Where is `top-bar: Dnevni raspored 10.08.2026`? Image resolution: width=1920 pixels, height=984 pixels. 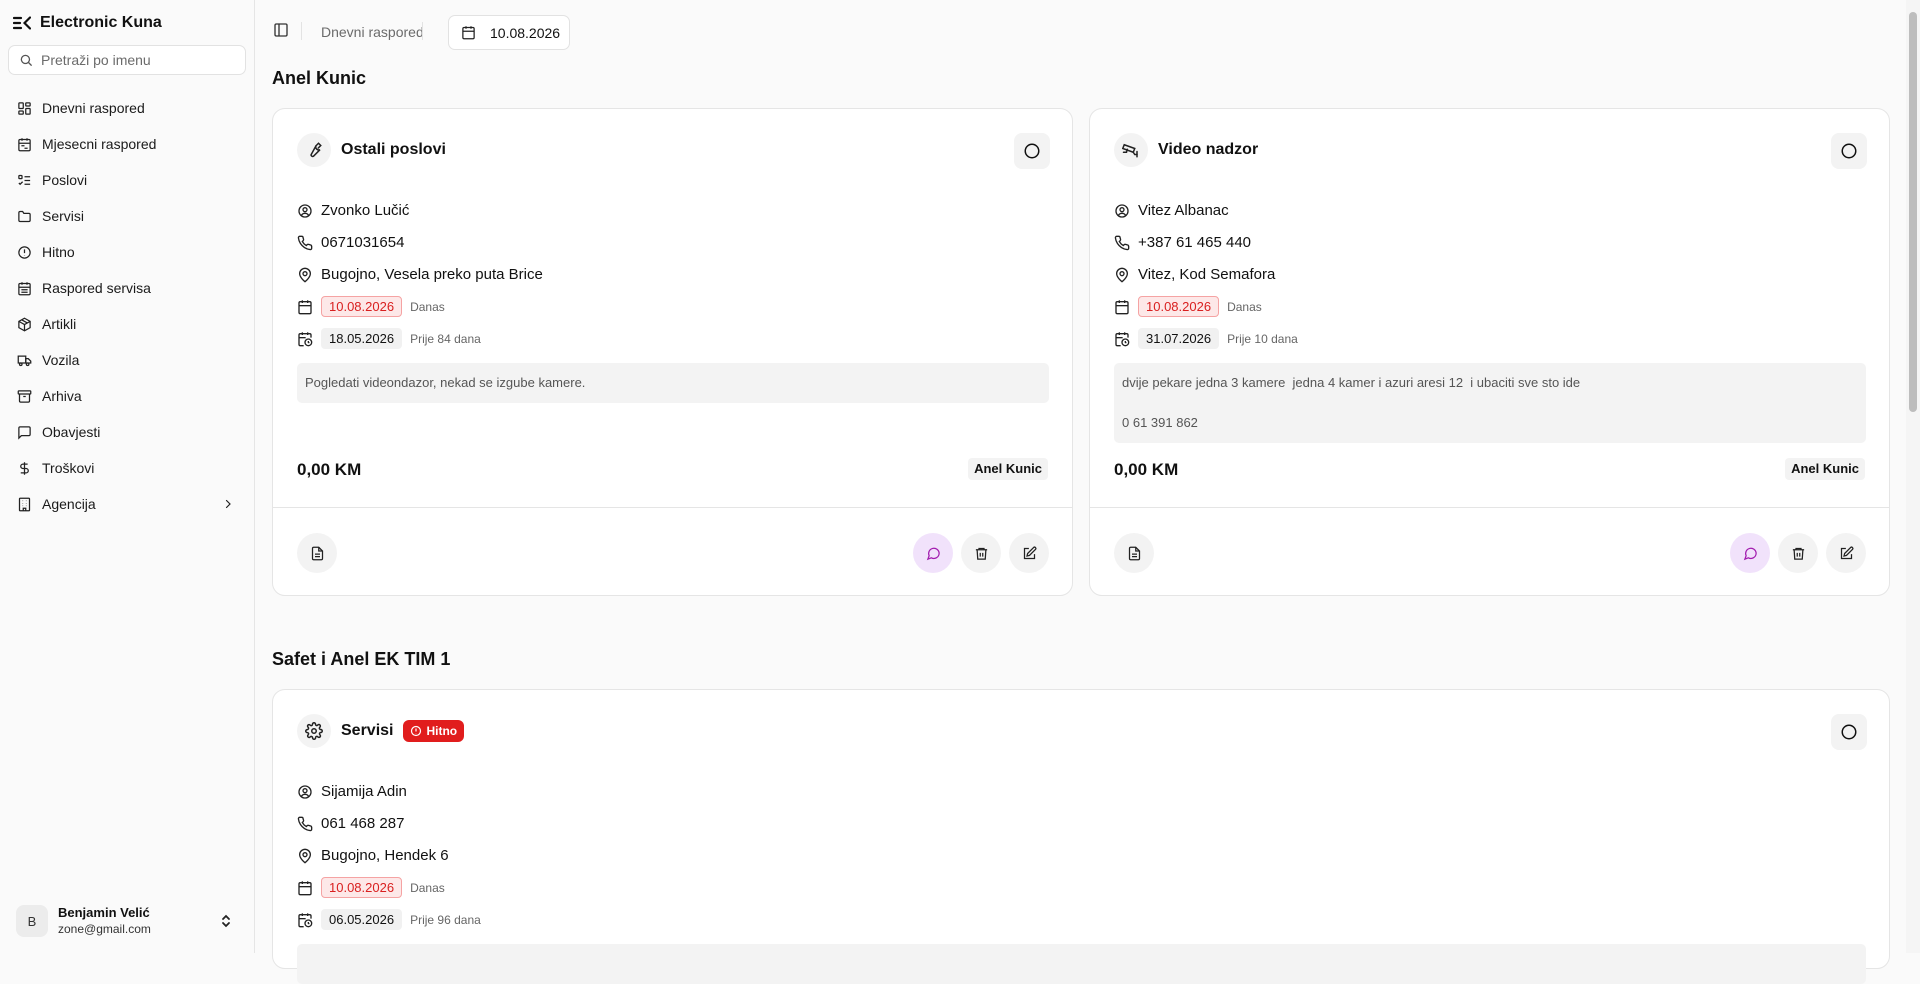
top-bar: Dnevni raspored 10.08.2026 is located at coordinates (1081, 32).